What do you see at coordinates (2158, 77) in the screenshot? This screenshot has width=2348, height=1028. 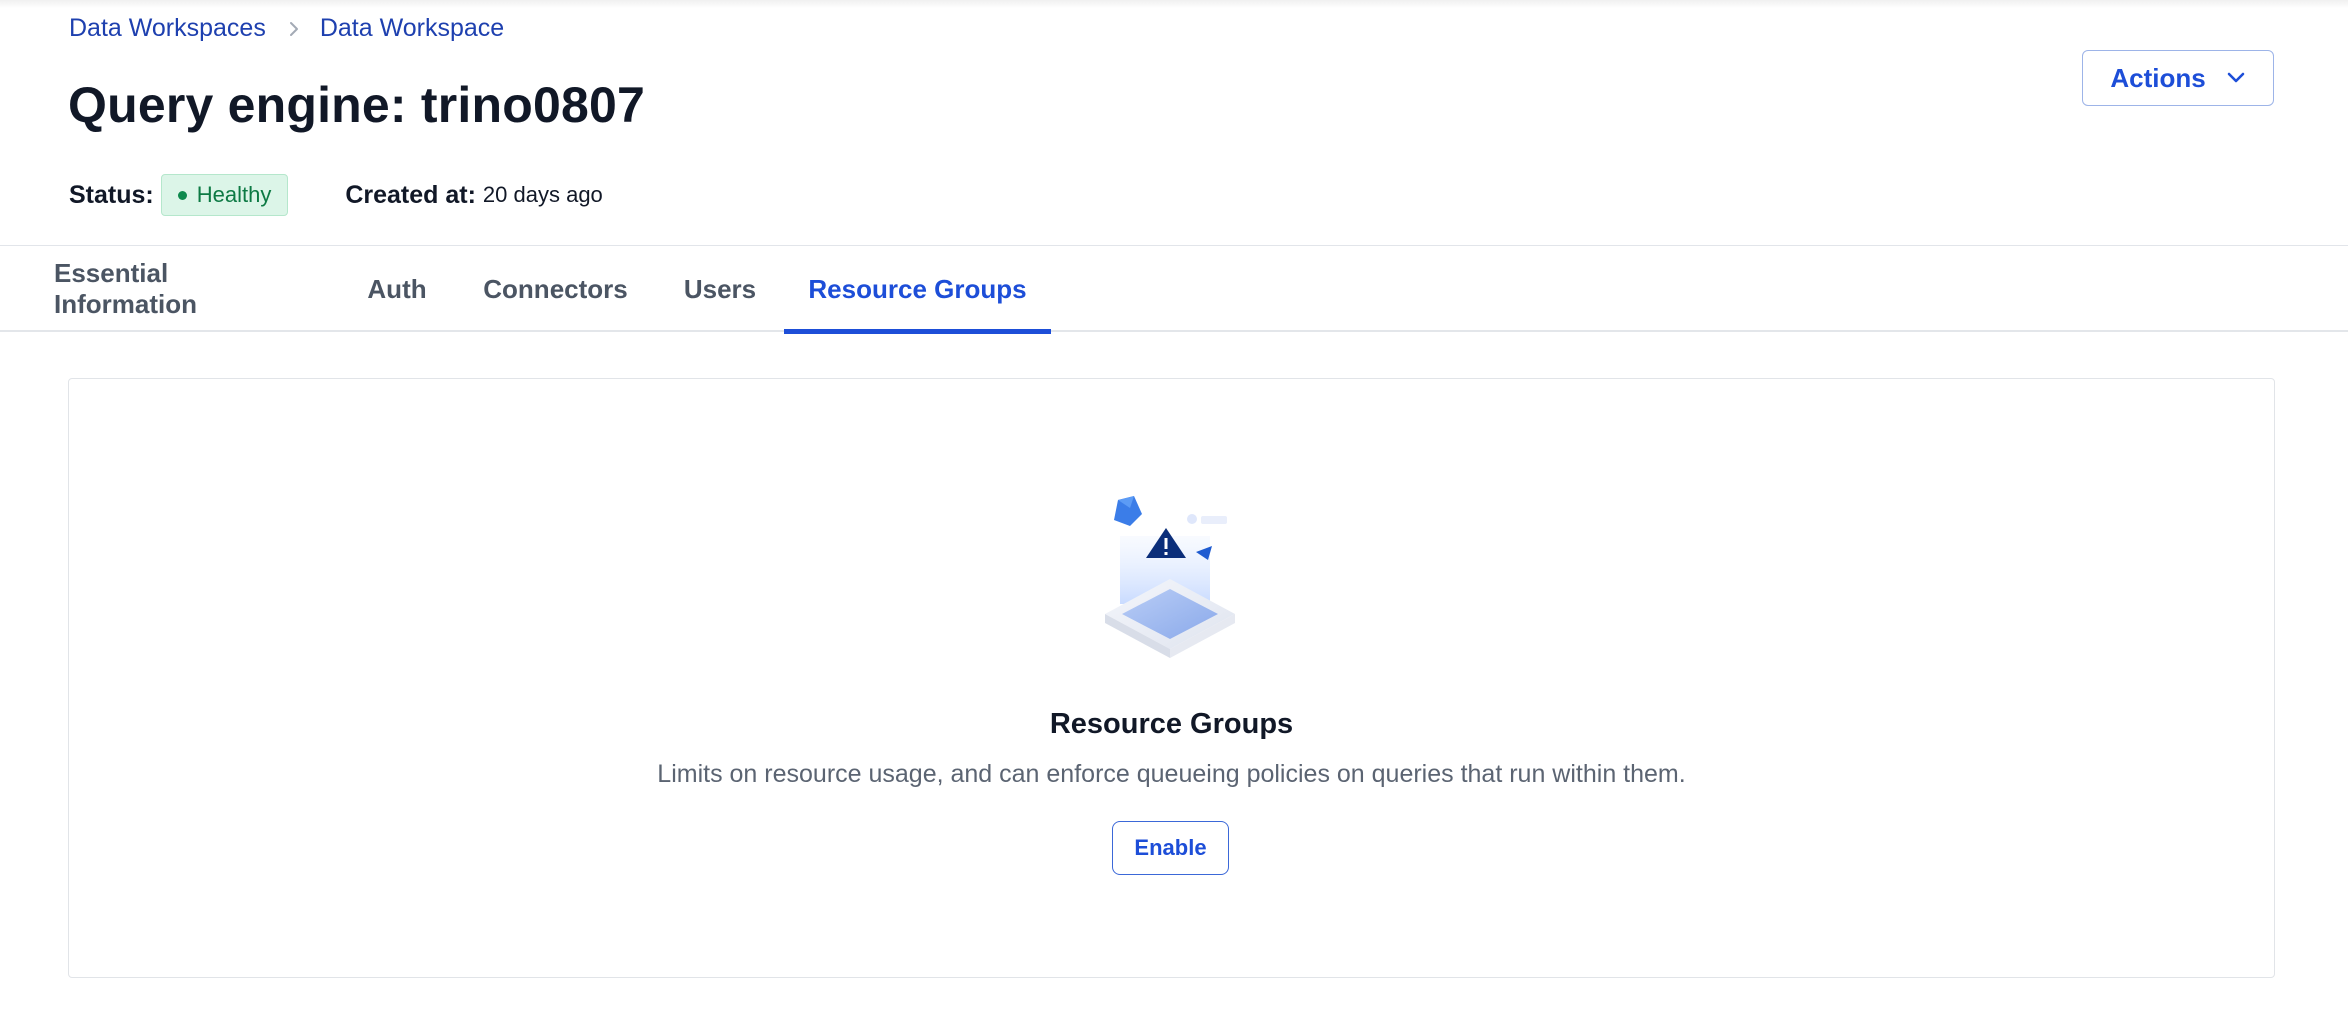 I see `actions-button-label: Actions` at bounding box center [2158, 77].